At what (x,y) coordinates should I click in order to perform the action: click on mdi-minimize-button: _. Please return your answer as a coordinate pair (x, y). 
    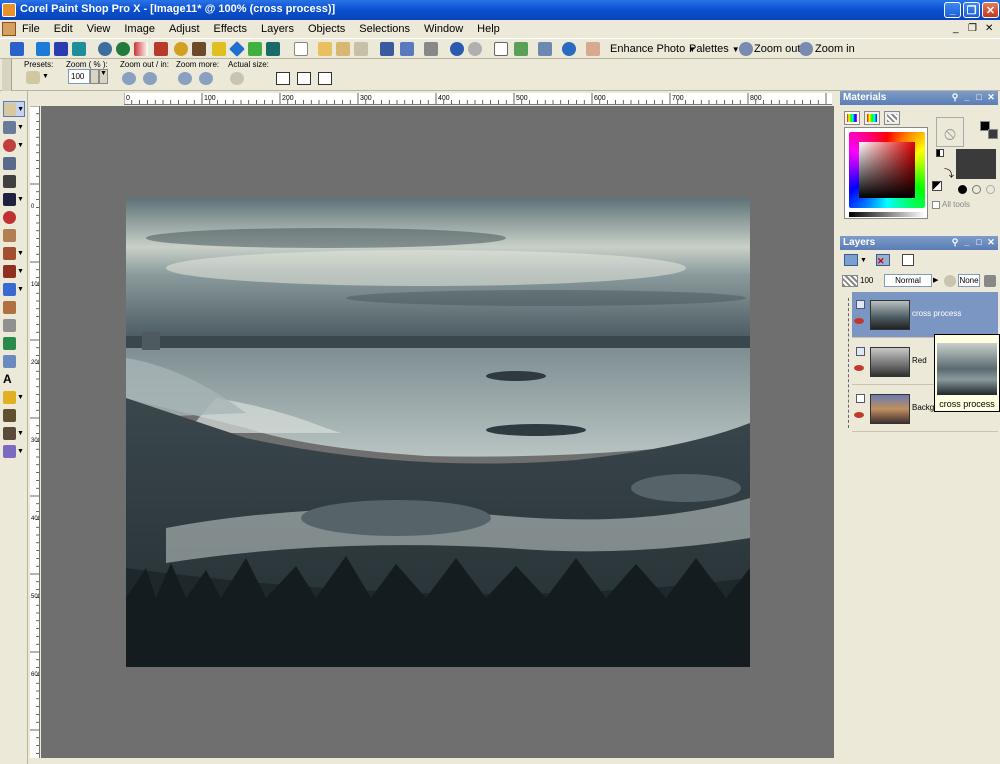
    Looking at the image, I should click on (956, 28).